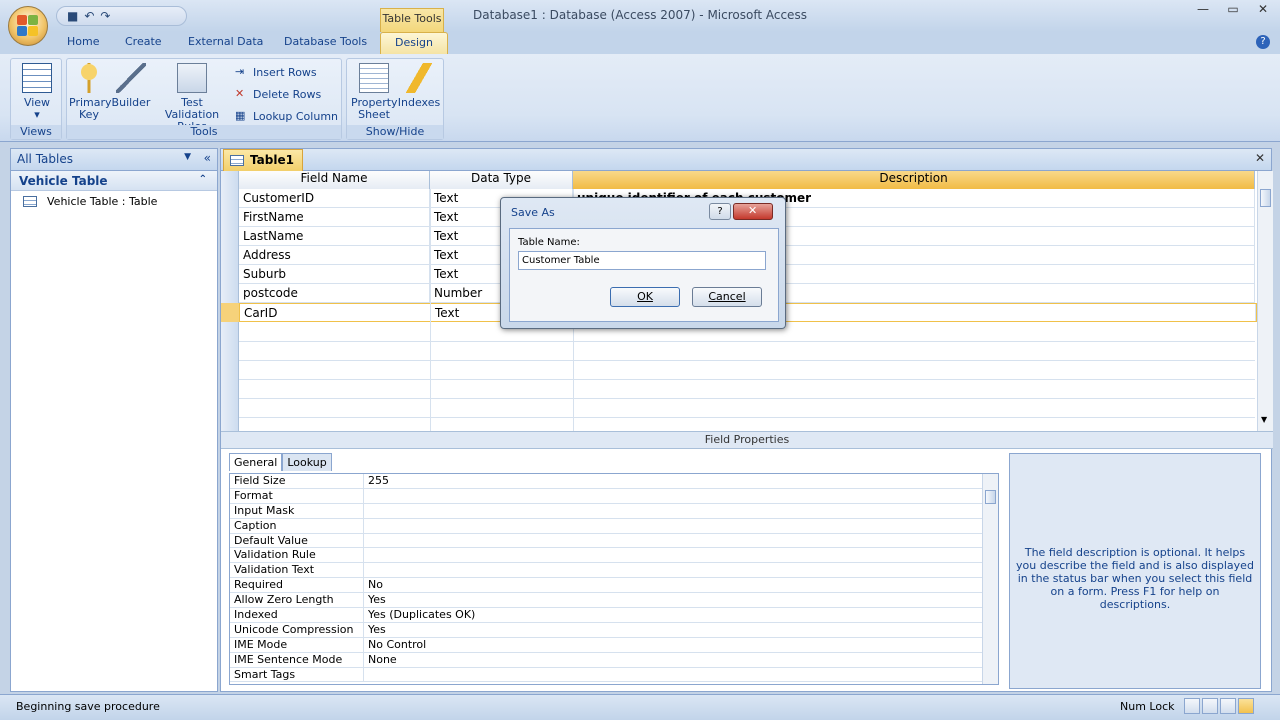  I want to click on property-row: Input Mask, so click(614, 511).